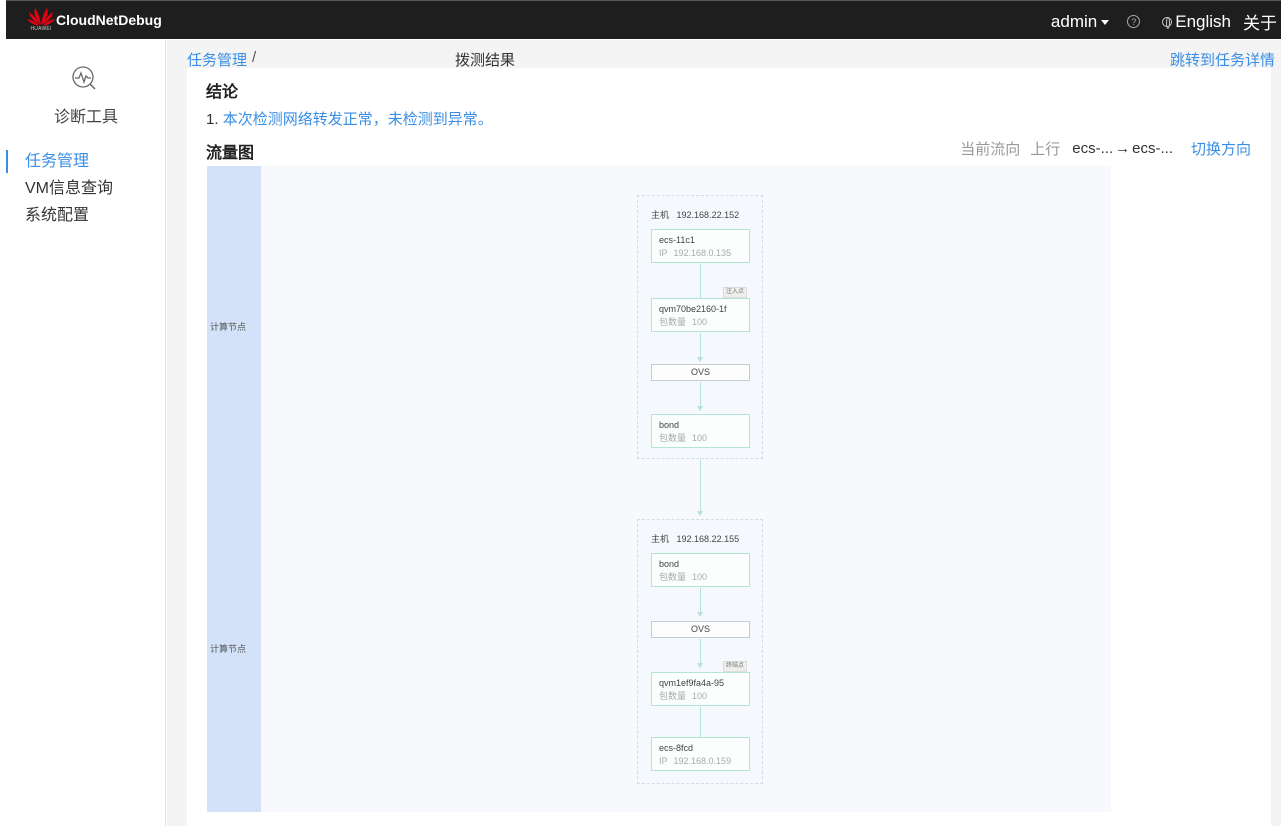  What do you see at coordinates (700, 754) in the screenshot?
I see `node-ecs: ecs-8fcd IP 192.168.0.159` at bounding box center [700, 754].